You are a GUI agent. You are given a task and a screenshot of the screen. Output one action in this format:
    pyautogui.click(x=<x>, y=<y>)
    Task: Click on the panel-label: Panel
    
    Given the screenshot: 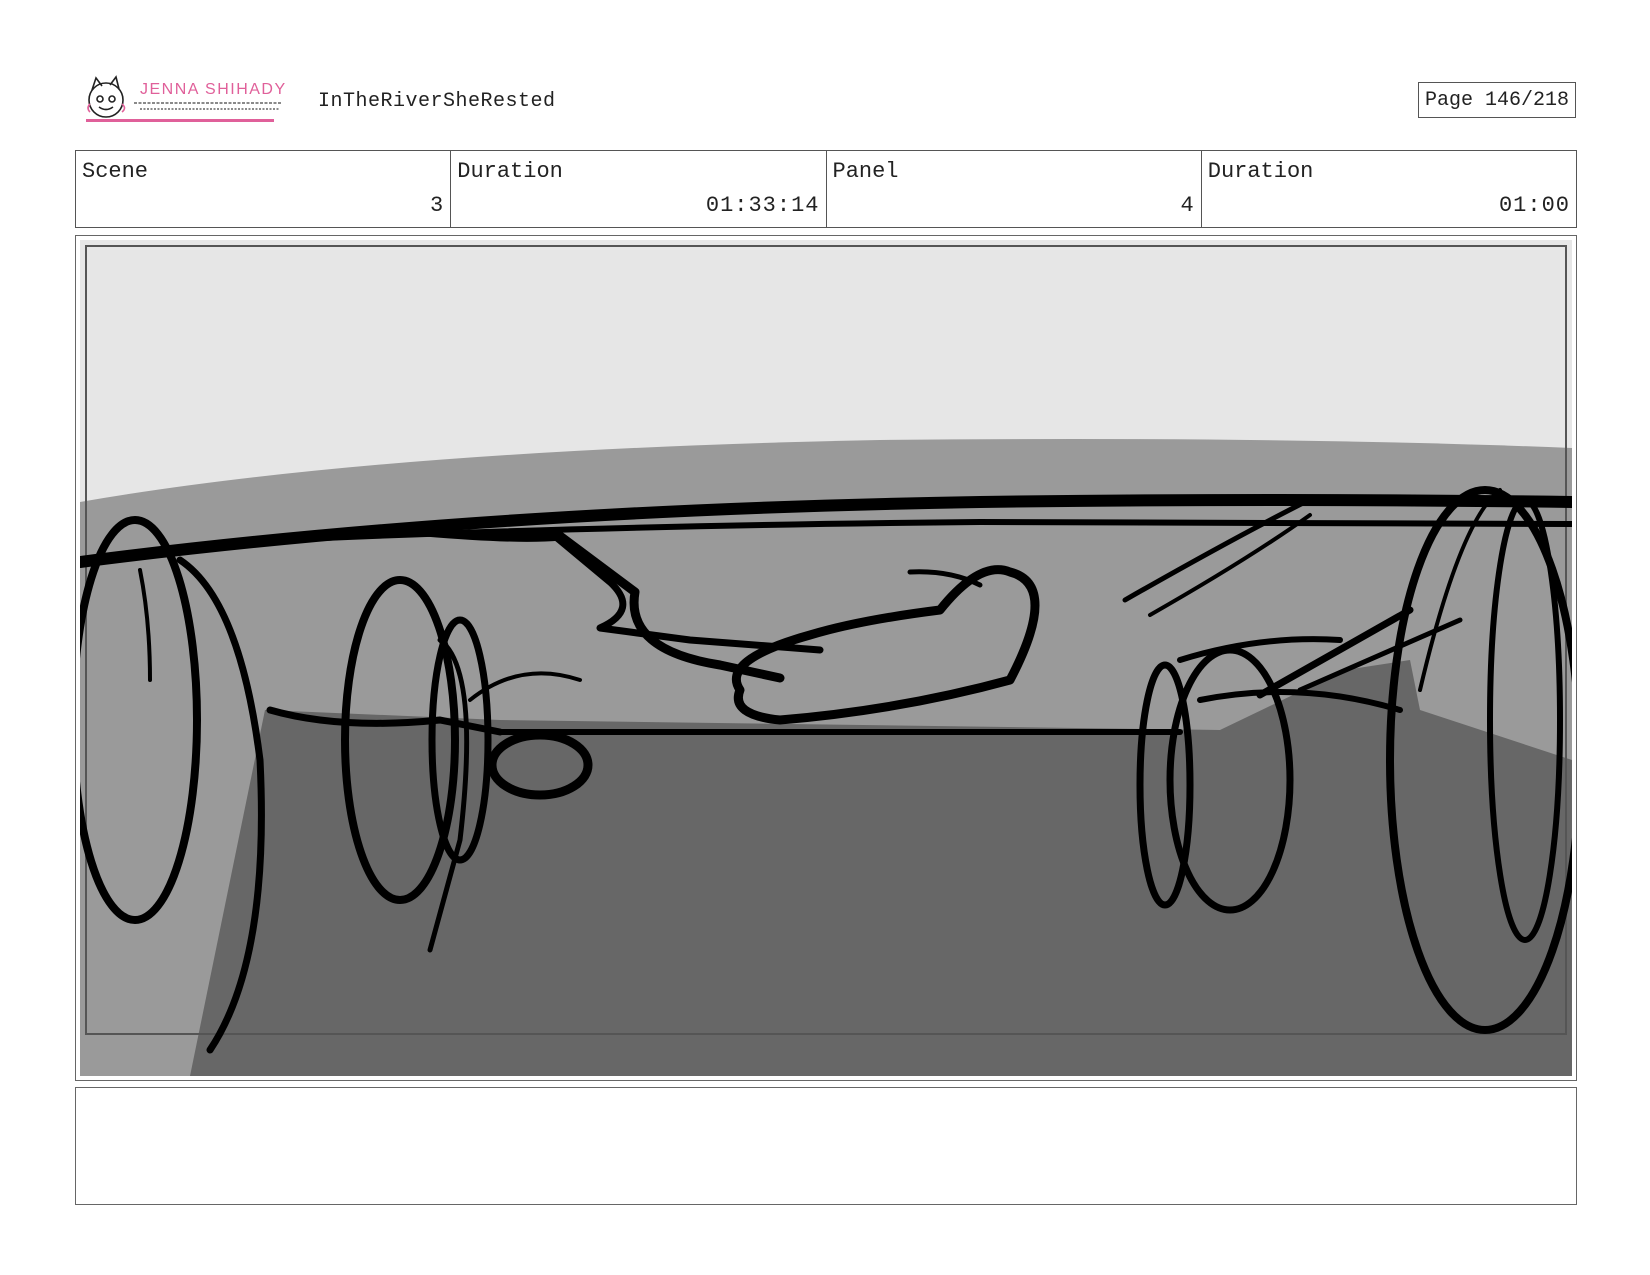 What is the action you would take?
    pyautogui.click(x=865, y=171)
    